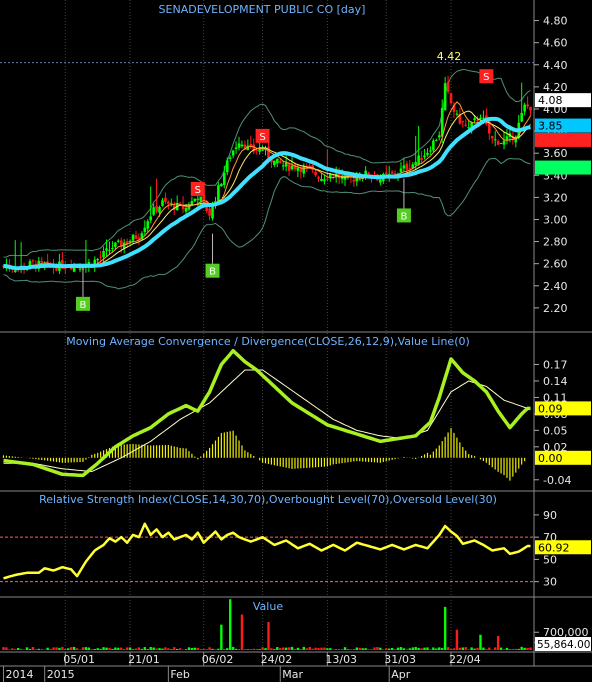  I want to click on price-tick-label: 3.20, so click(555, 197).